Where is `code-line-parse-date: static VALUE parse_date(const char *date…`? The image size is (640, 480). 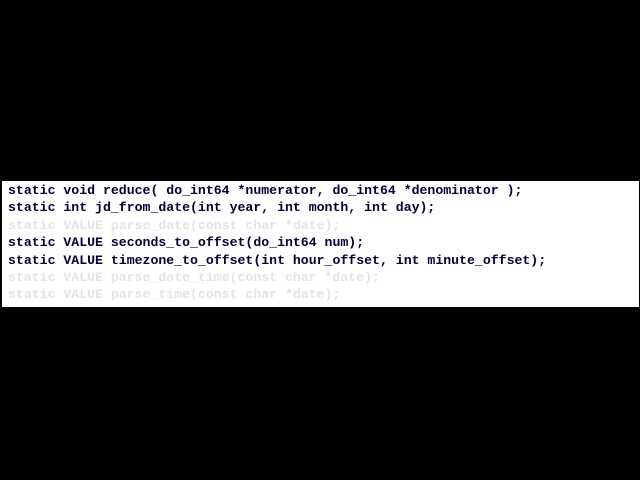
code-line-parse-date: static VALUE parse_date(const char *date… is located at coordinates (174, 225).